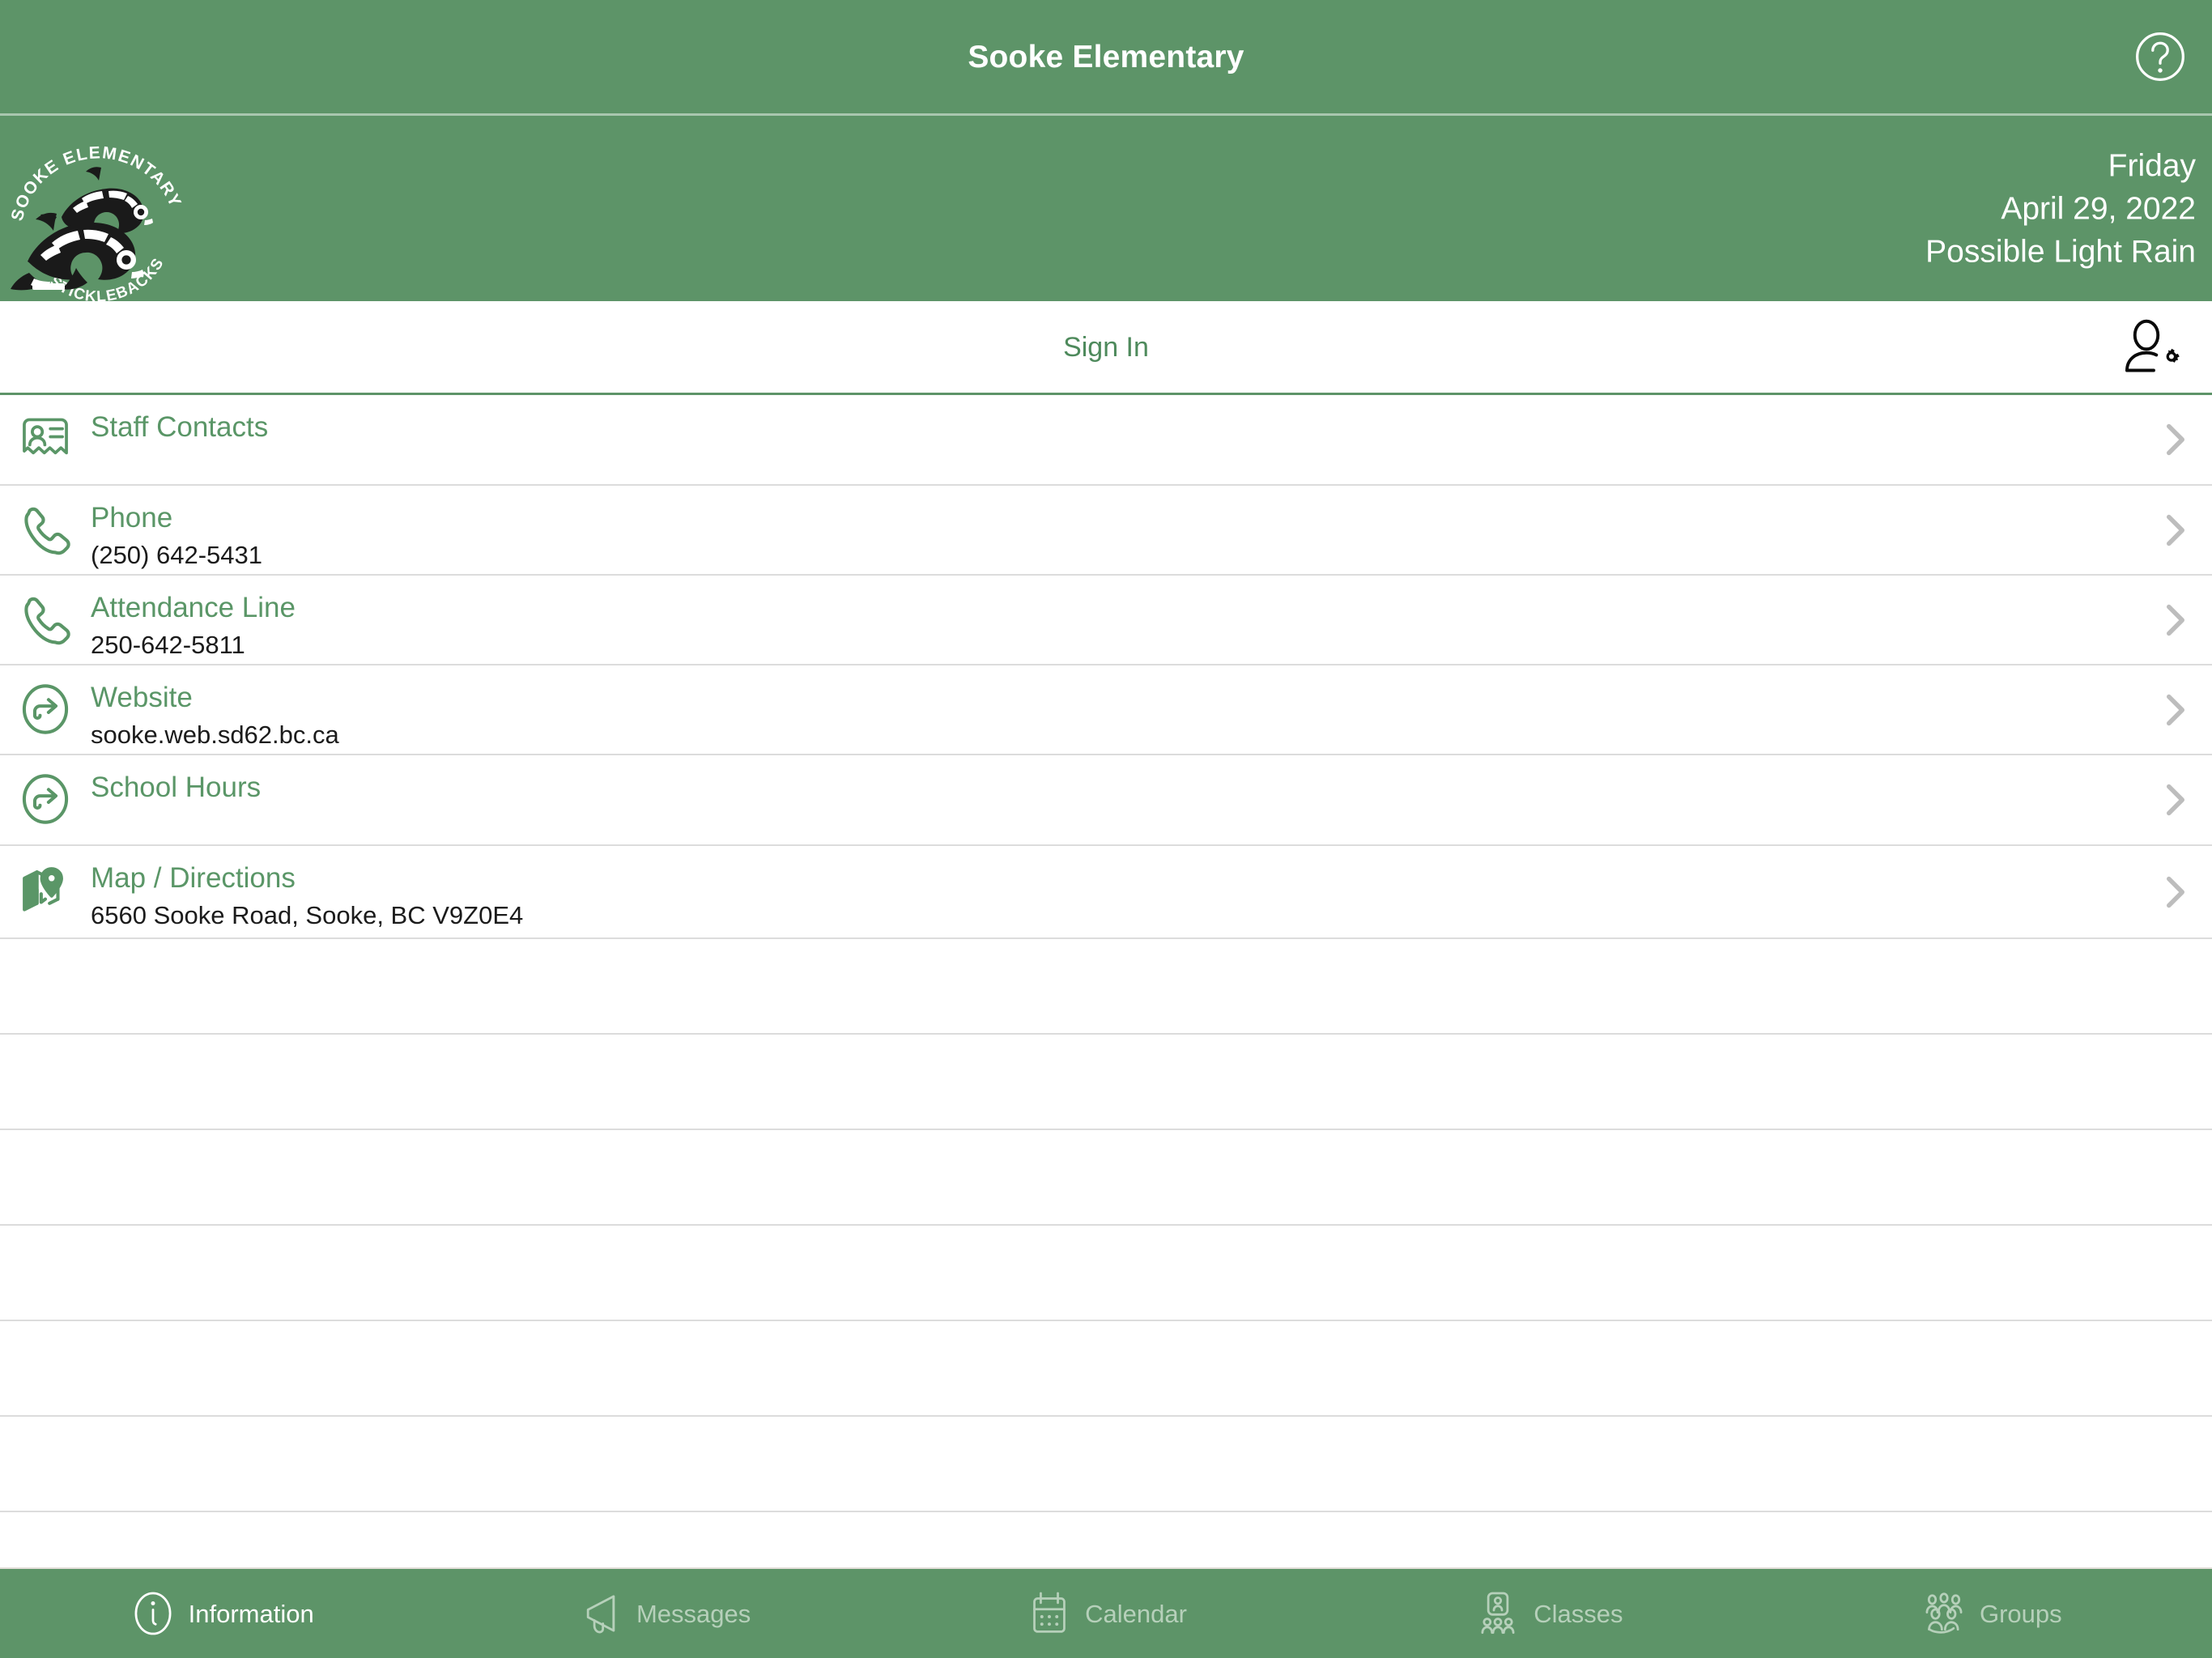 Image resolution: width=2212 pixels, height=1658 pixels. What do you see at coordinates (1111, 781) in the screenshot?
I see `list-row-body: School Hours` at bounding box center [1111, 781].